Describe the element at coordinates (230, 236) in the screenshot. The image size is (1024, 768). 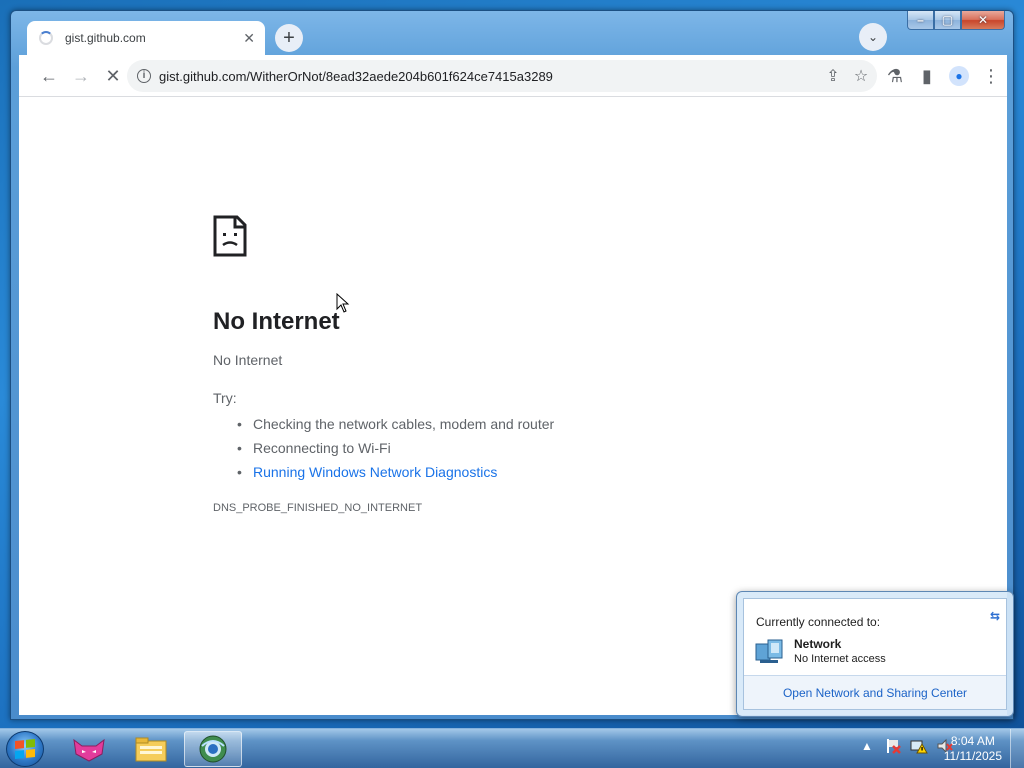
I see `sad-page-icon` at that location.